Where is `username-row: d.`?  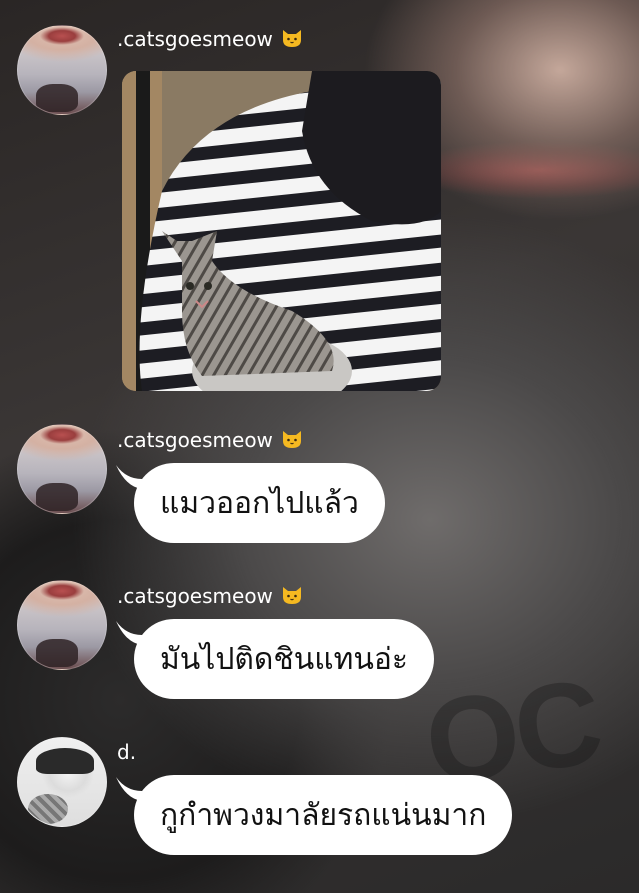
username-row: d. is located at coordinates (126, 752).